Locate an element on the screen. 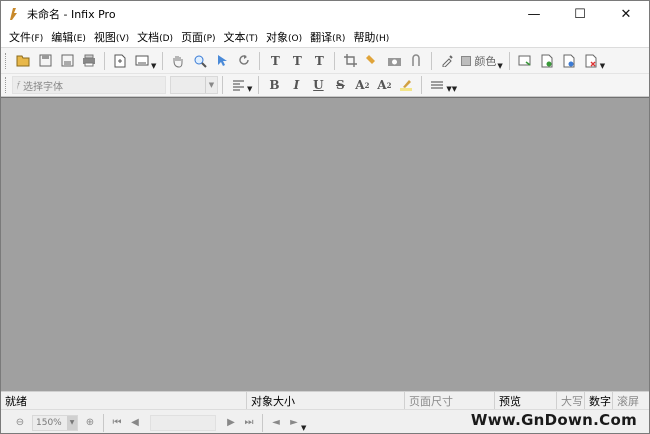 This screenshot has height=434, width=650. zoom-out-icon: ⊖ is located at coordinates (20, 423).